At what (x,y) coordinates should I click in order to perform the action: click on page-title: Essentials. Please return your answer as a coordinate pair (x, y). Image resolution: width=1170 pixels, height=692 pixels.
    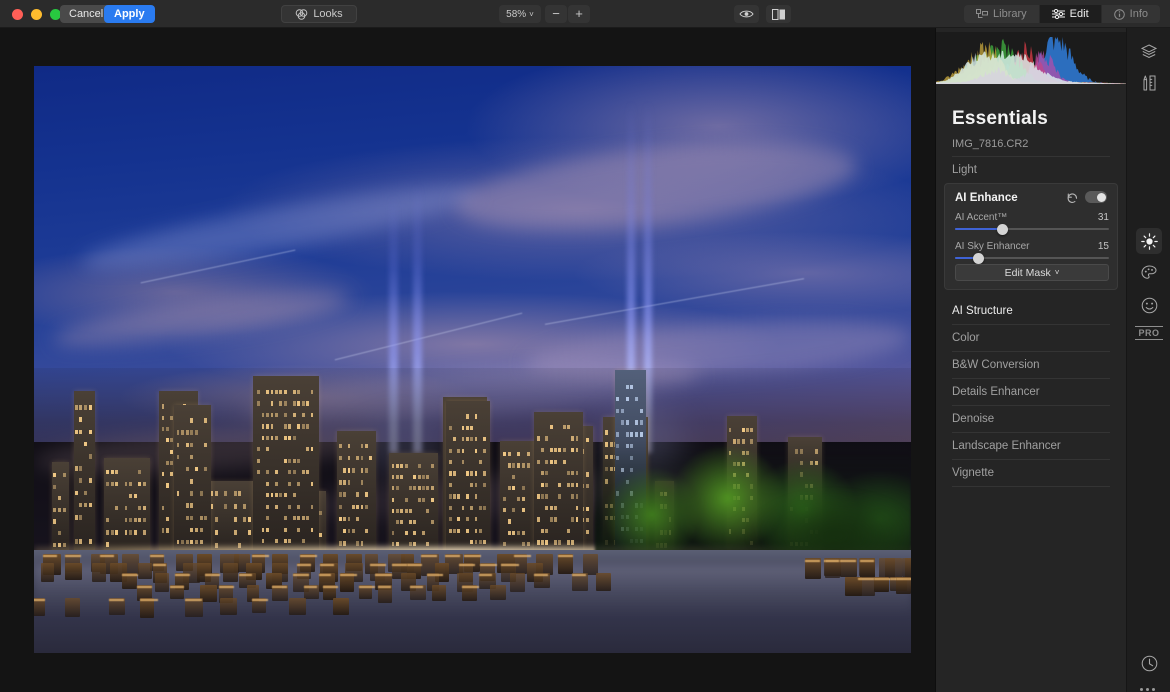
    Looking at the image, I should click on (1000, 118).